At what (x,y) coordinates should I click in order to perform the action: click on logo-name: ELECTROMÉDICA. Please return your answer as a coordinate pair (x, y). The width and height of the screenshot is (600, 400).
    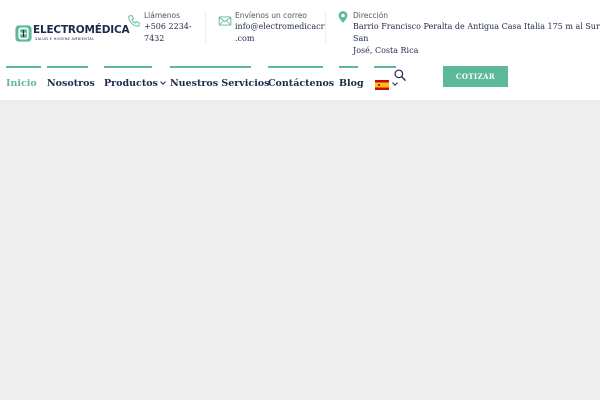
    Looking at the image, I should click on (81, 30).